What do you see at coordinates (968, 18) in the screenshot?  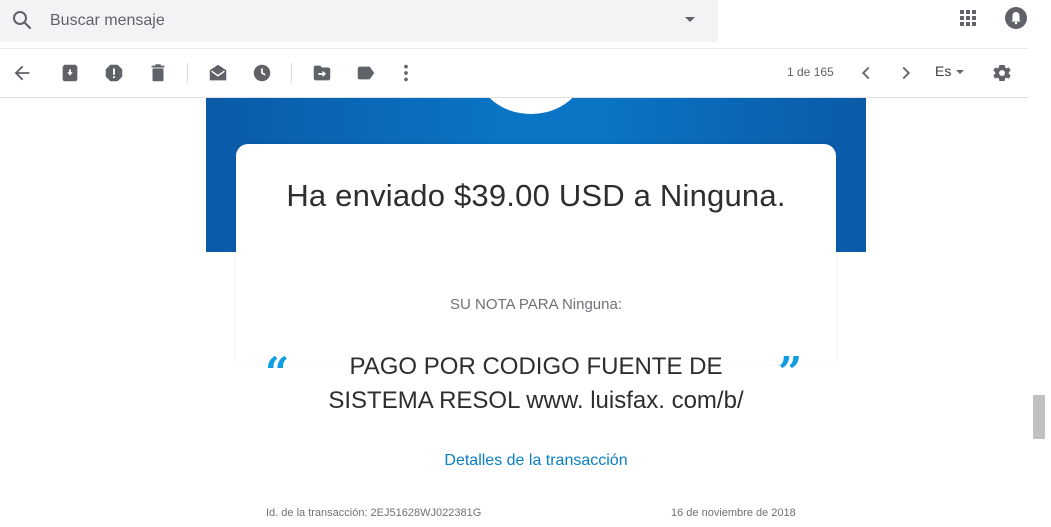 I see `apps-icon` at bounding box center [968, 18].